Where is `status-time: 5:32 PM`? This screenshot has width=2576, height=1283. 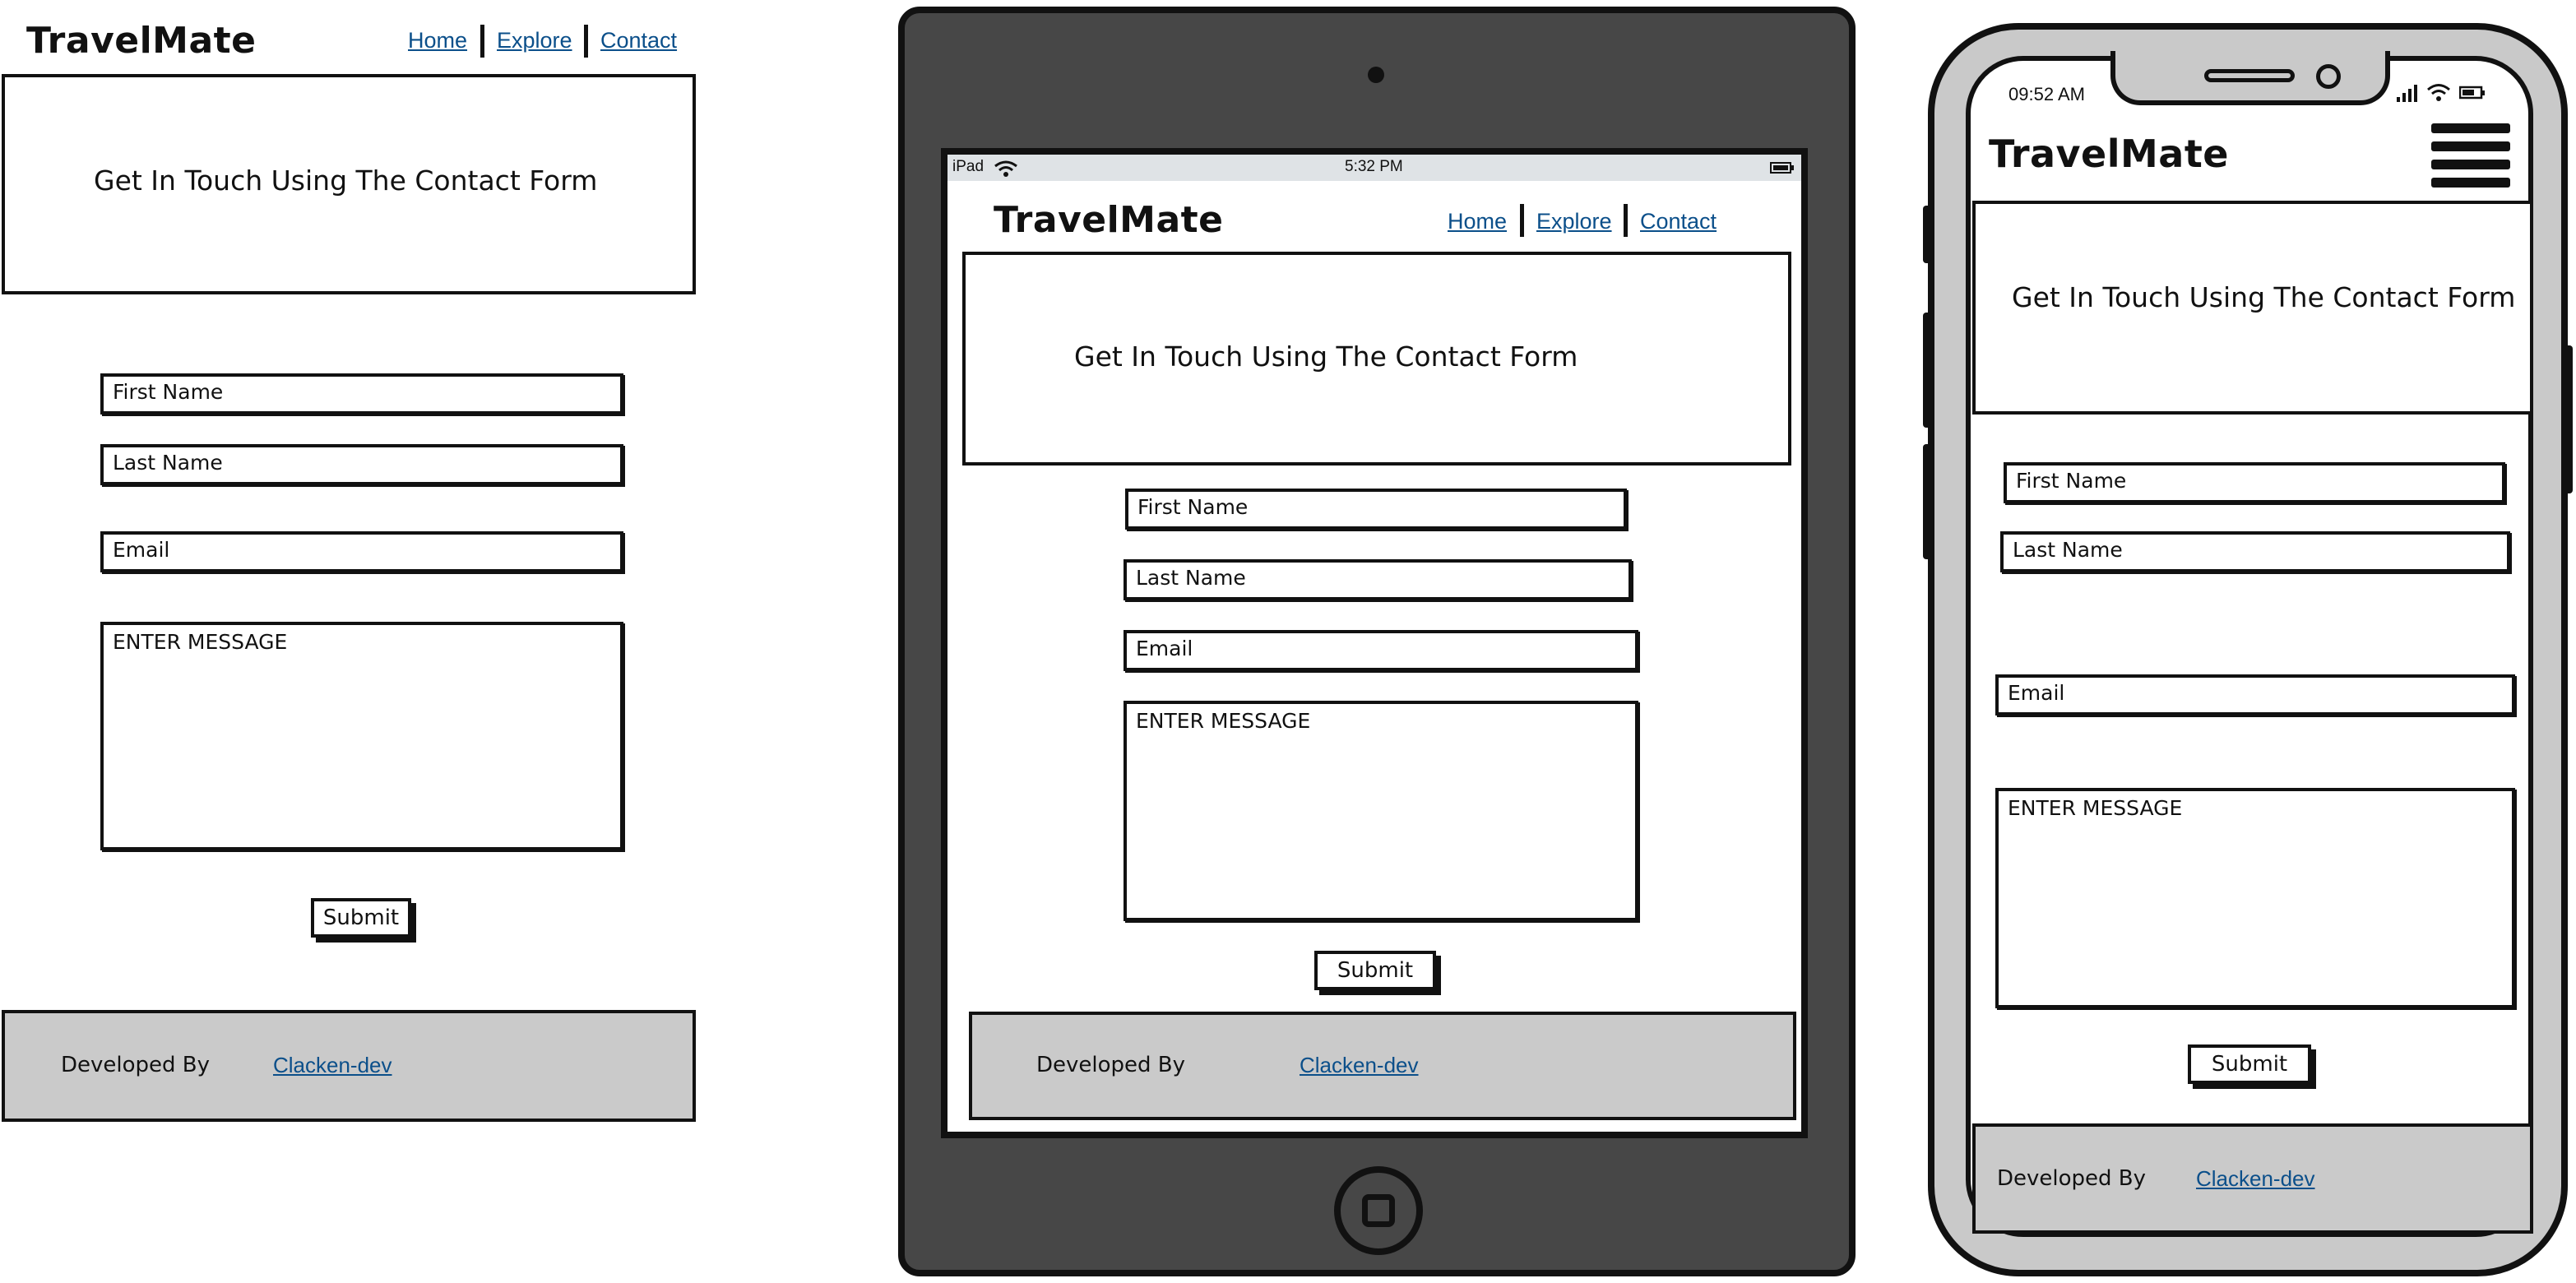
status-time: 5:32 PM is located at coordinates (1374, 166).